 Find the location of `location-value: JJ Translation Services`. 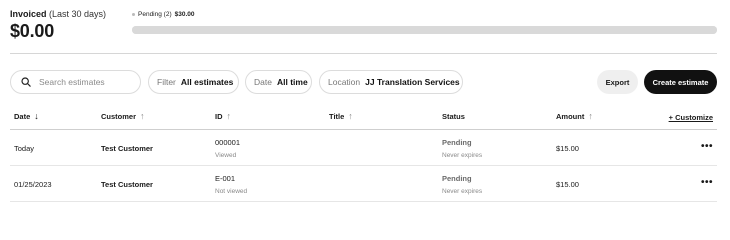

location-value: JJ Translation Services is located at coordinates (412, 82).